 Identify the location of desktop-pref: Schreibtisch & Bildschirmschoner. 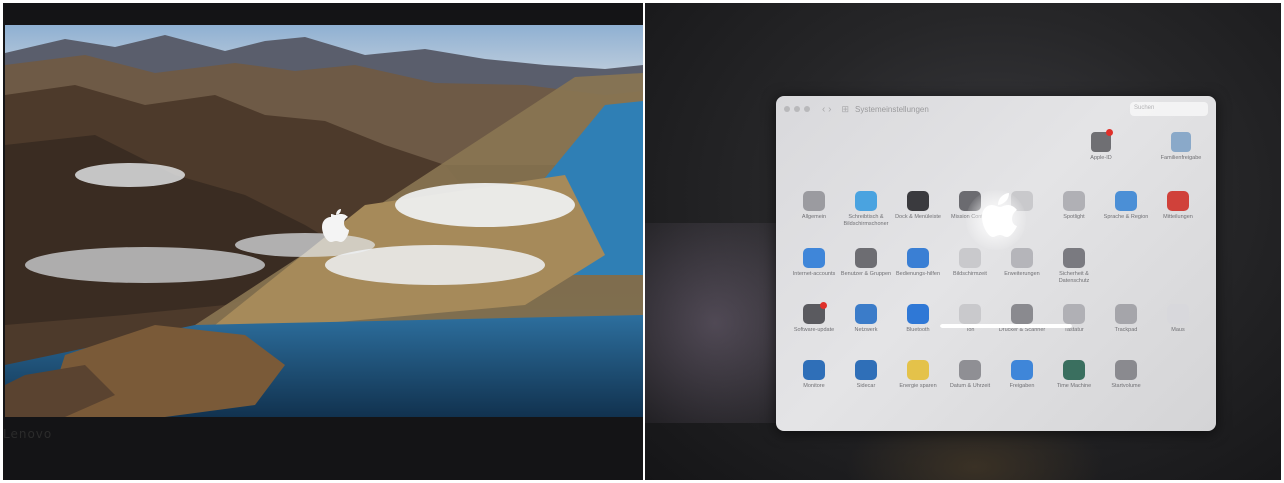
(866, 209).